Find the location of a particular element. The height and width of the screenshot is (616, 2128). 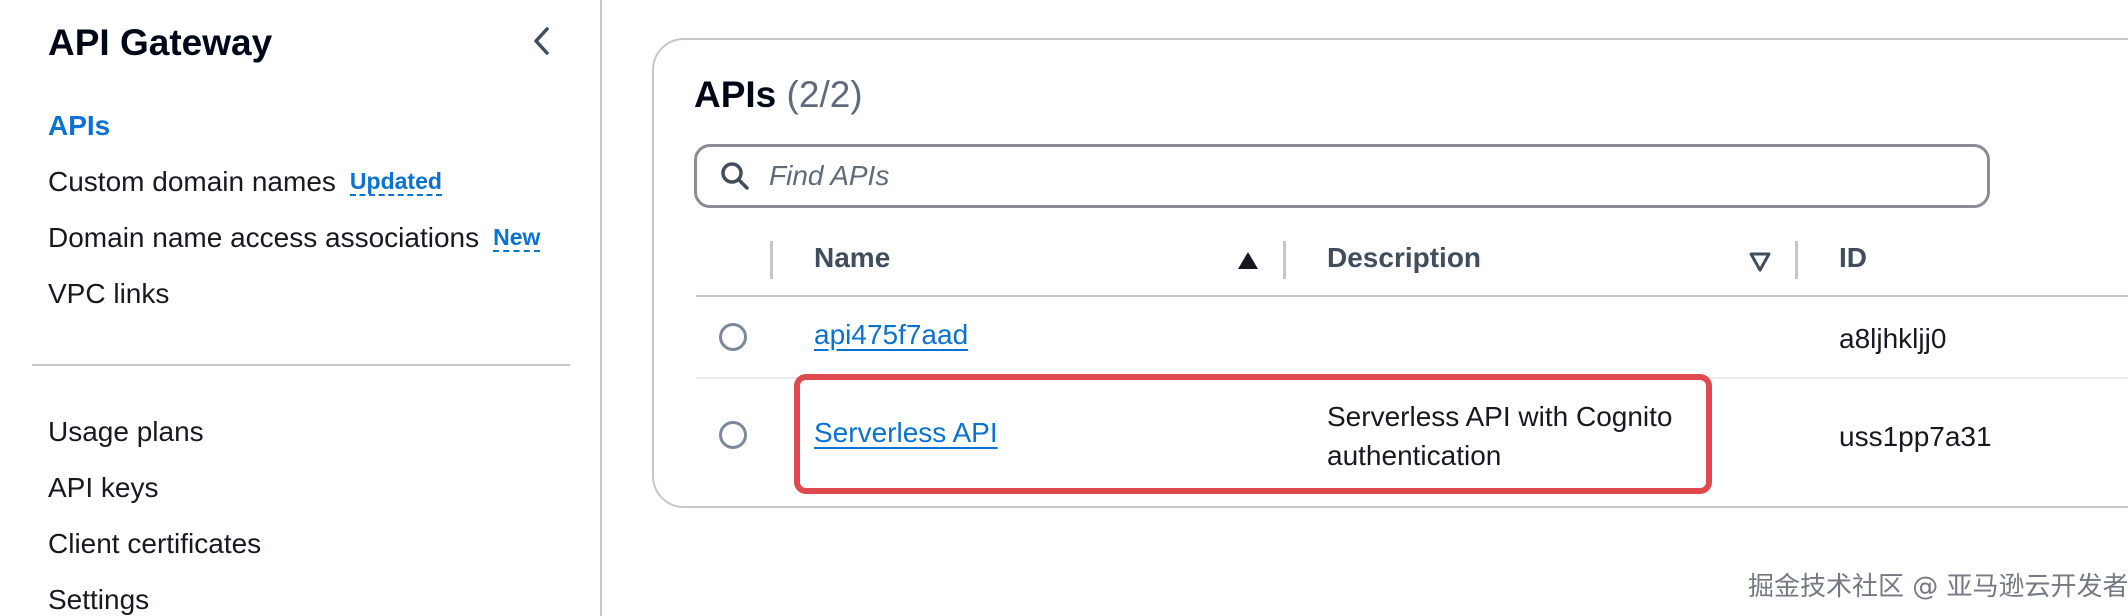

sidebar-item-api-keys: API keys is located at coordinates (103, 488).